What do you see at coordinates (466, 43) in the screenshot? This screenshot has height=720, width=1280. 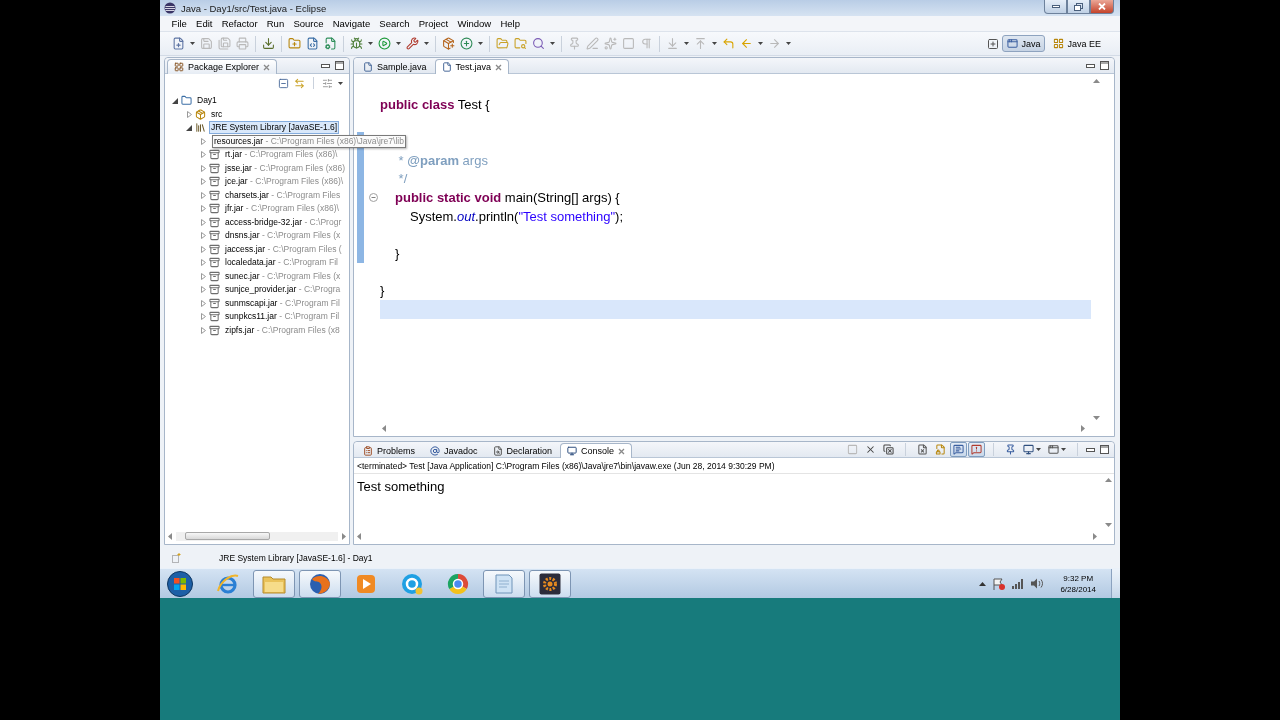 I see `circle-plus-icon` at bounding box center [466, 43].